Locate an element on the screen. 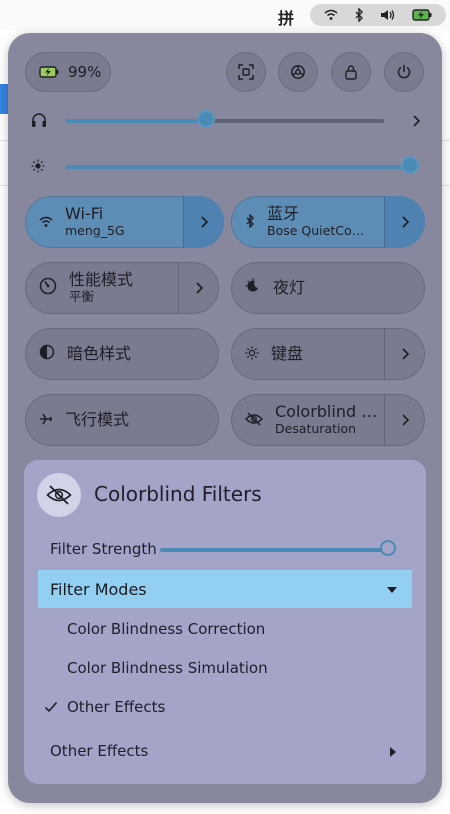 The height and width of the screenshot is (814, 450). lock-button is located at coordinates (351, 72).